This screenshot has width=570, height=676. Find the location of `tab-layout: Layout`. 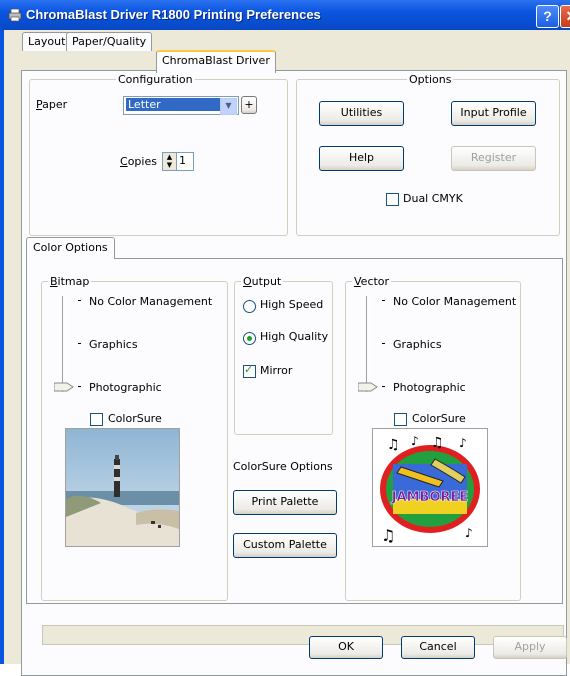

tab-layout: Layout is located at coordinates (47, 41).